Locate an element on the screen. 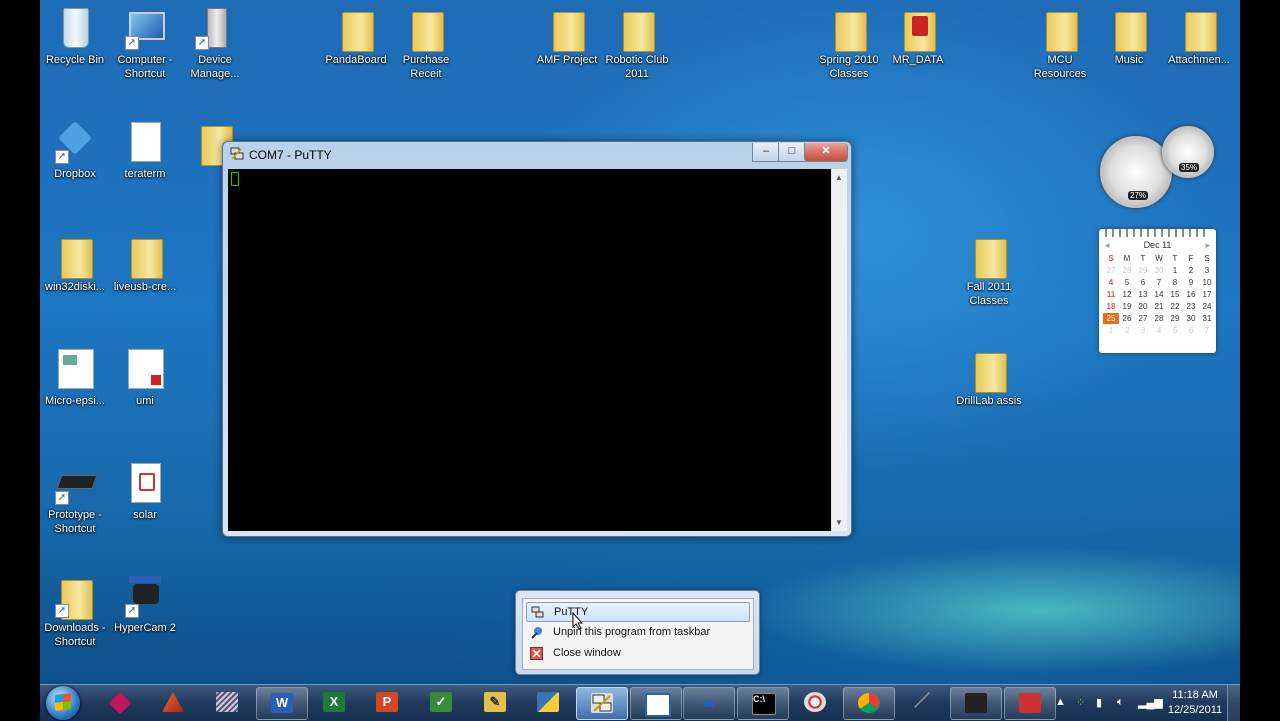 The height and width of the screenshot is (721, 1280). minimize-button: – is located at coordinates (766, 152).